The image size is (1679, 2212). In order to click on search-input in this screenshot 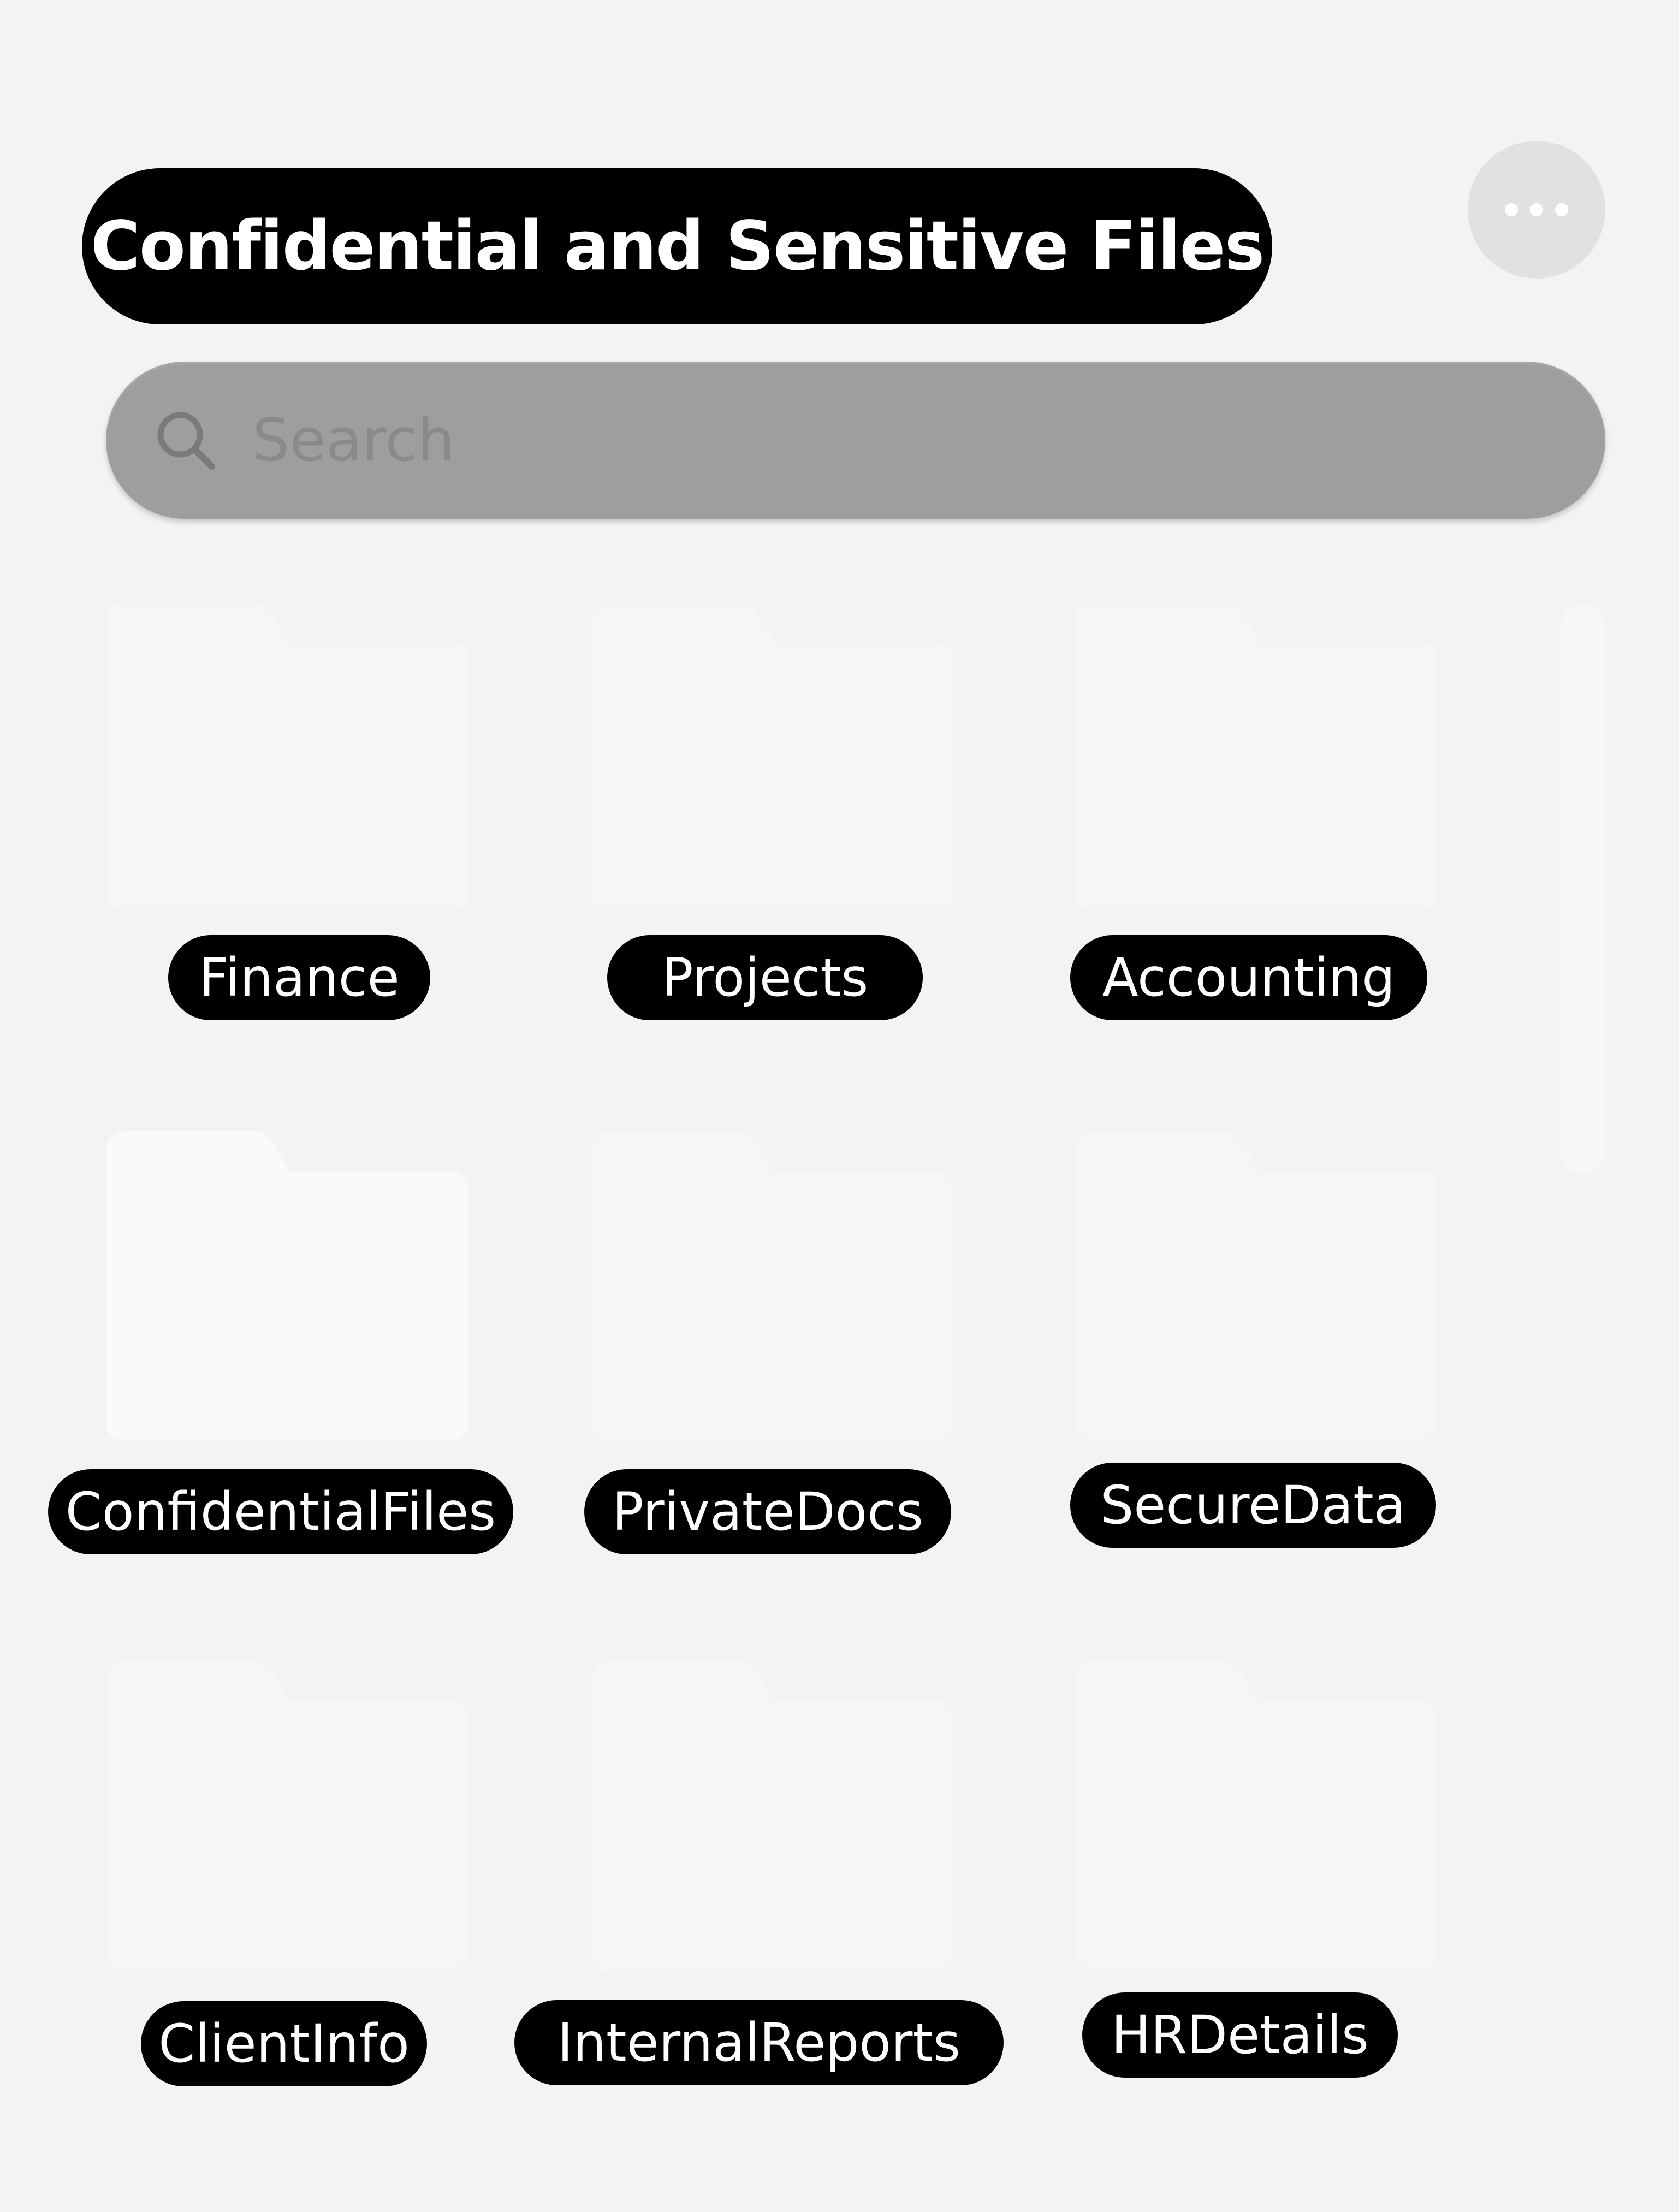, I will do `click(928, 440)`.